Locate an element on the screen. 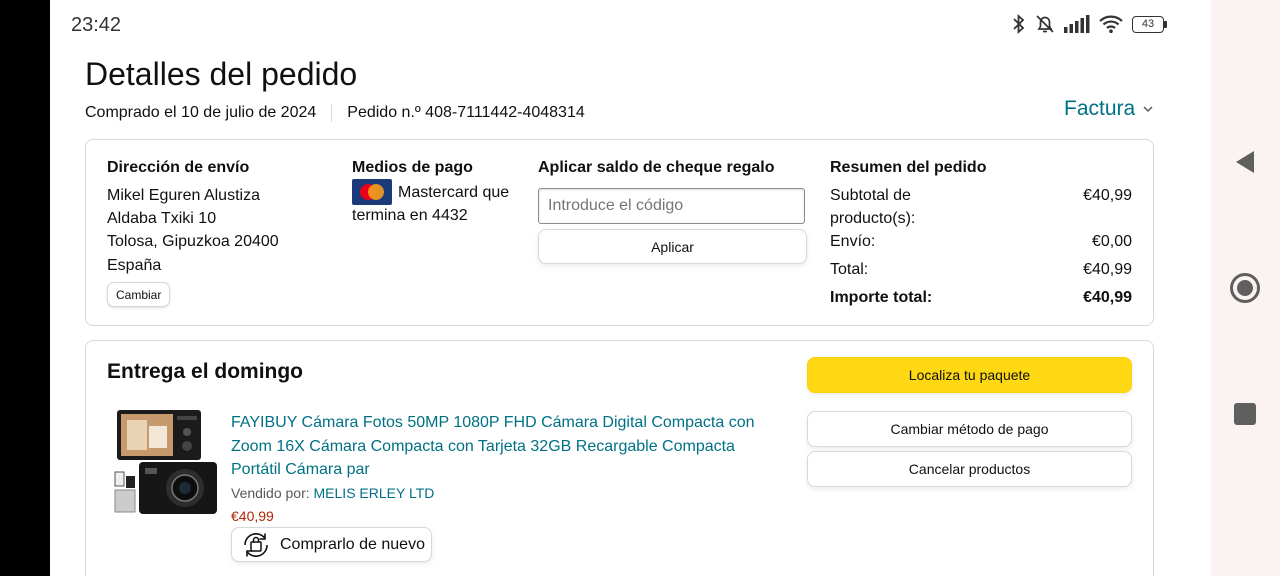 This screenshot has width=1280, height=576. summary-label: Envío: is located at coordinates (853, 241).